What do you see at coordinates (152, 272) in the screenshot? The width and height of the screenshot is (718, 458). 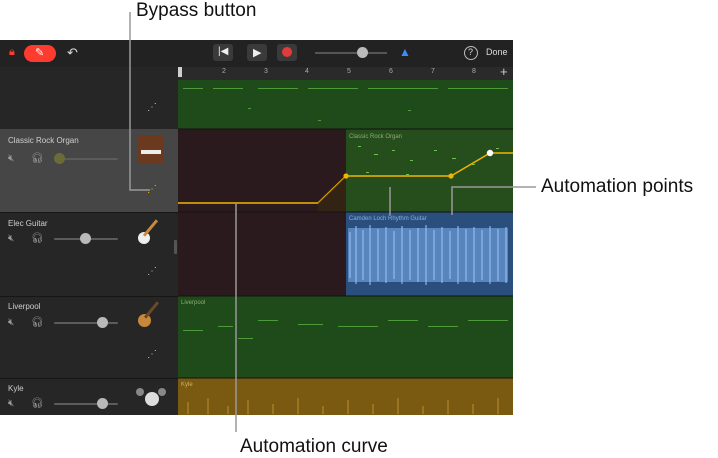 I see `bypass-icon-track-2: ⋰` at bounding box center [152, 272].